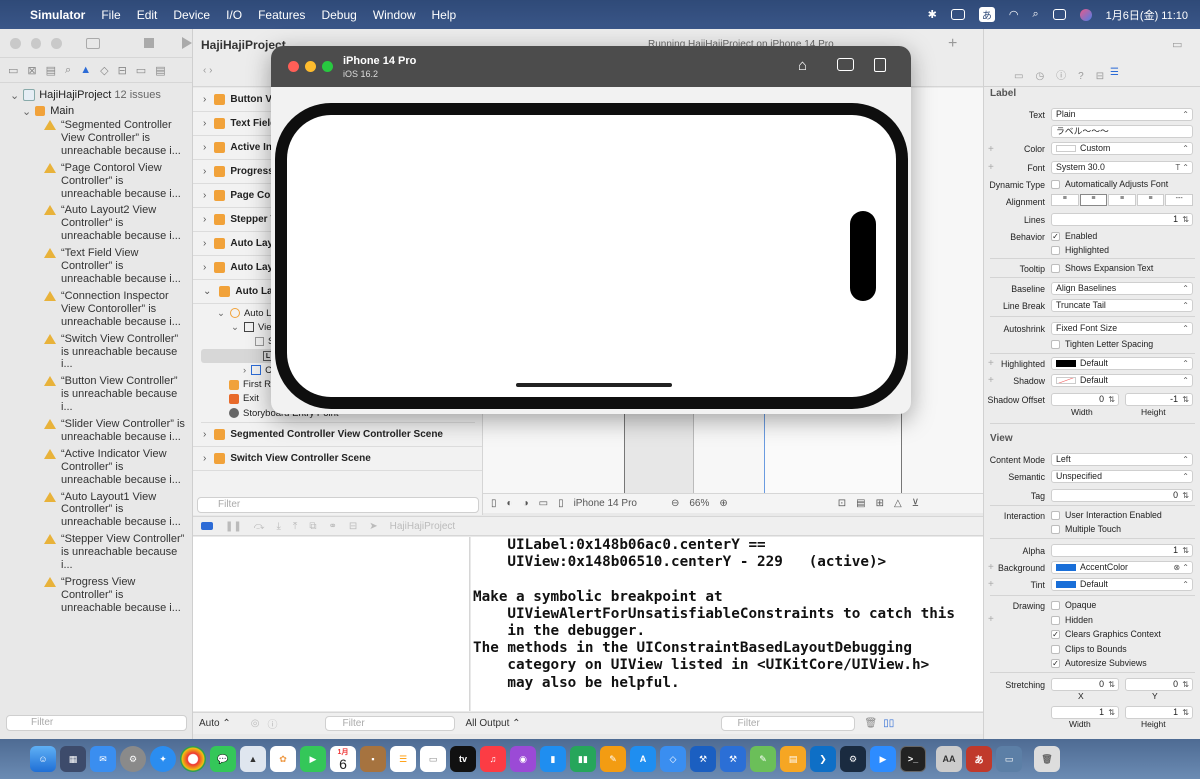  I want to click on messages-icon: 💬, so click(223, 759).